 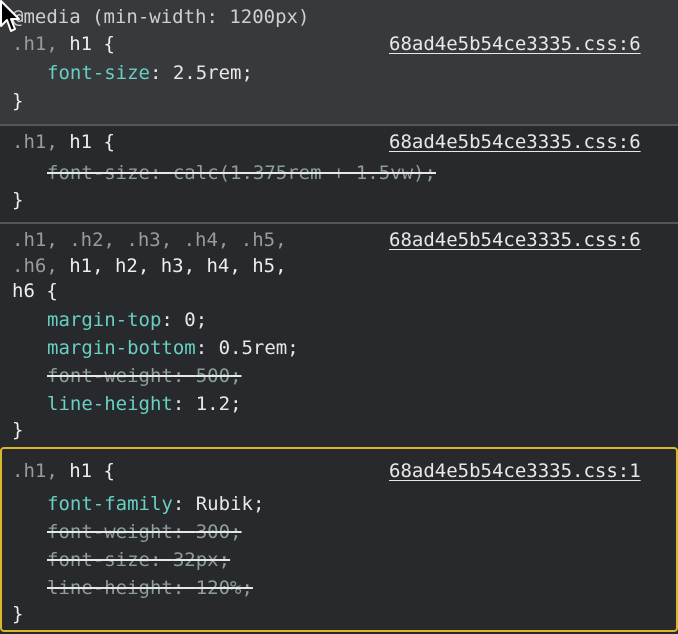 I want to click on declaration-overridden: font-size: 32px;, so click(x=138, y=560).